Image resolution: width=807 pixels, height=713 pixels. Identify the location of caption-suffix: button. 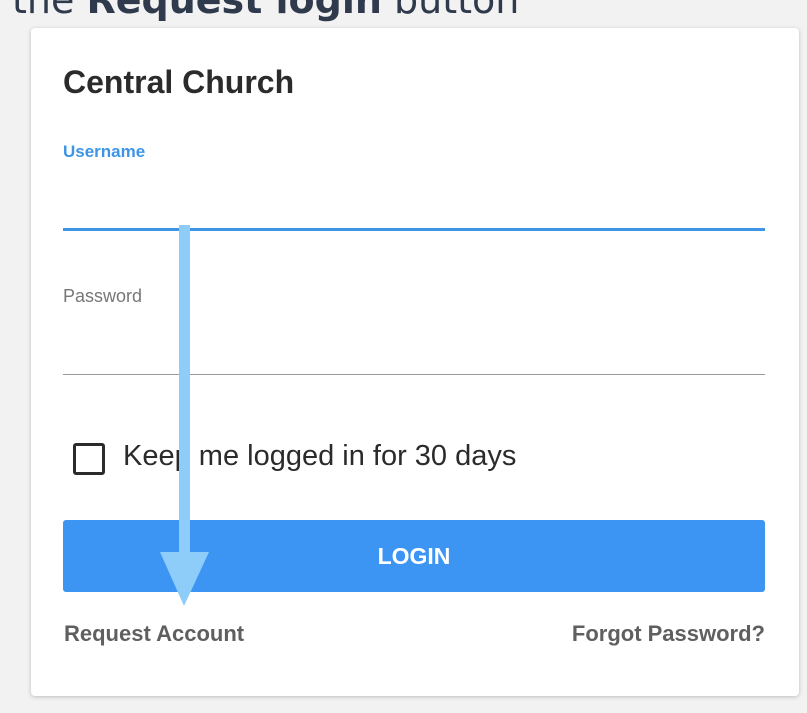
(450, 11).